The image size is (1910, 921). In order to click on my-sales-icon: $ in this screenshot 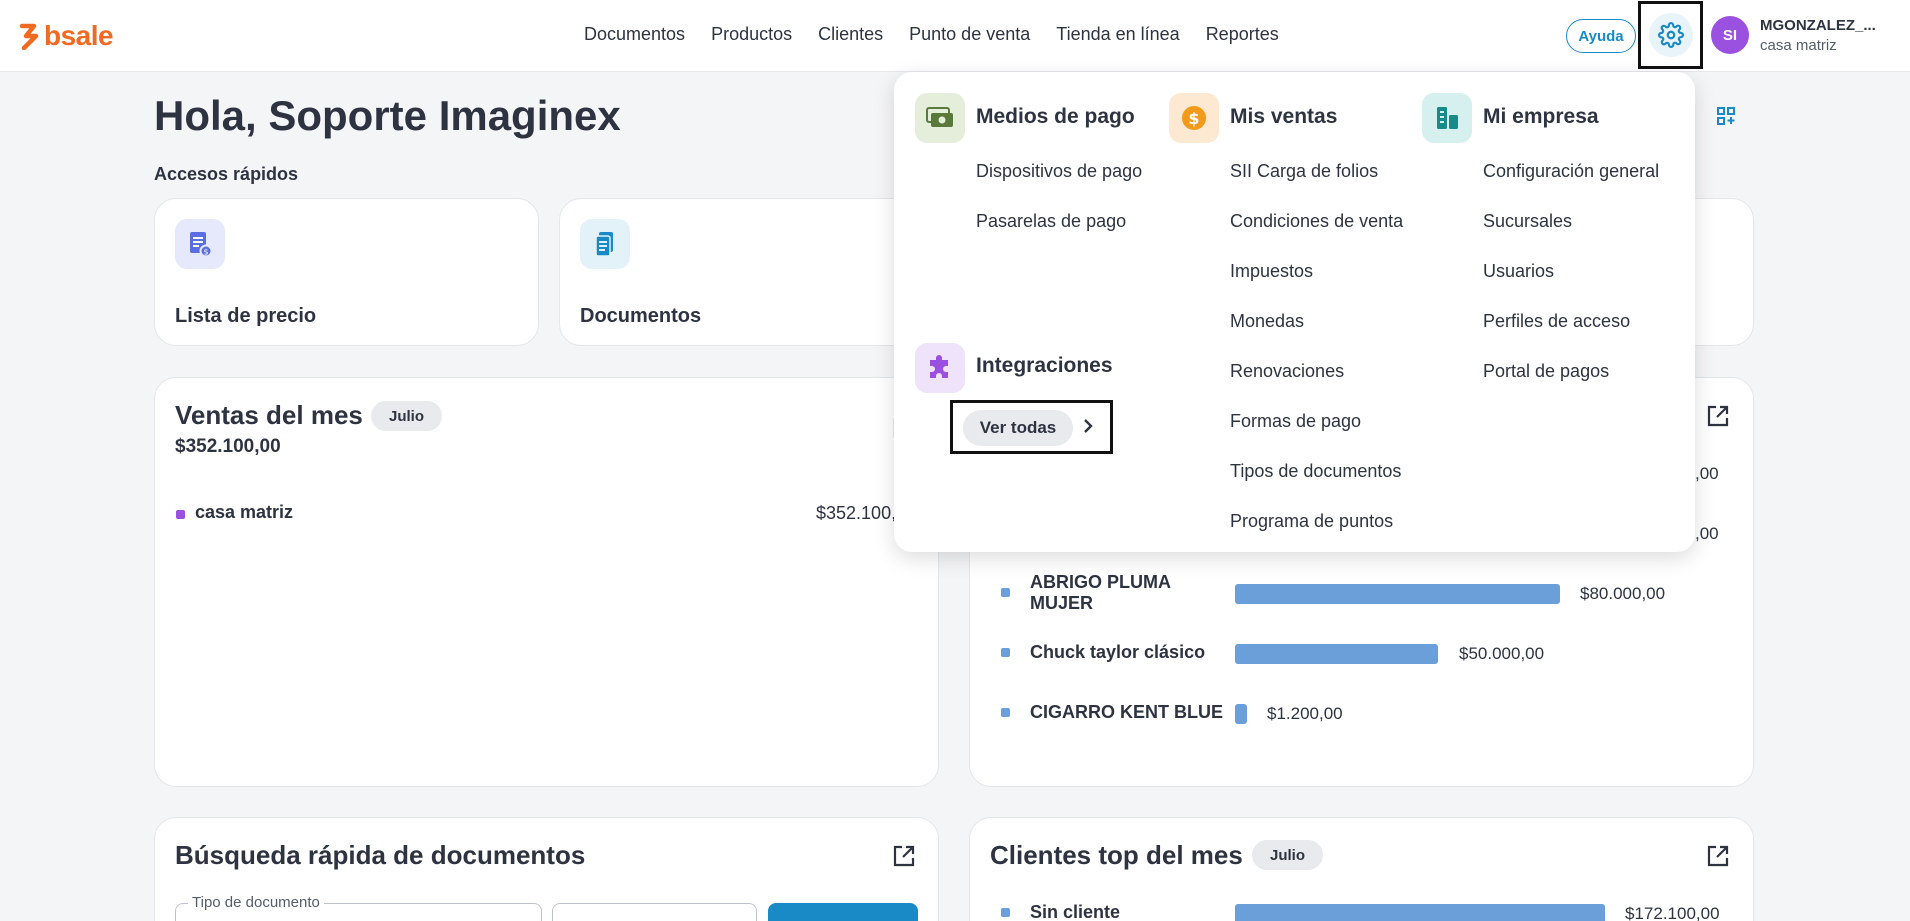, I will do `click(1194, 118)`.